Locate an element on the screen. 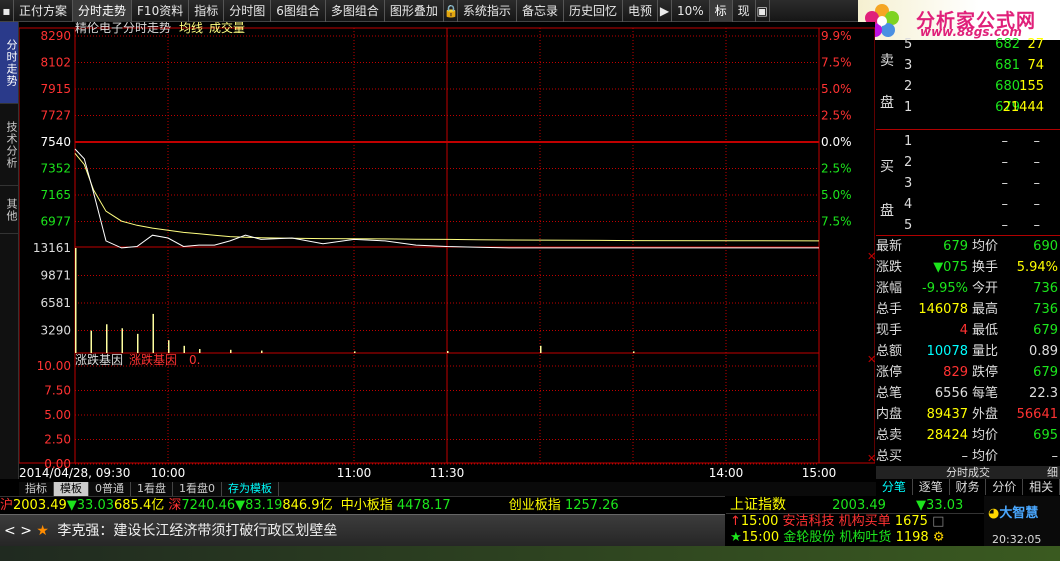  left-tab-bar: 分时走势 技术分析 其他 is located at coordinates (9, 250).